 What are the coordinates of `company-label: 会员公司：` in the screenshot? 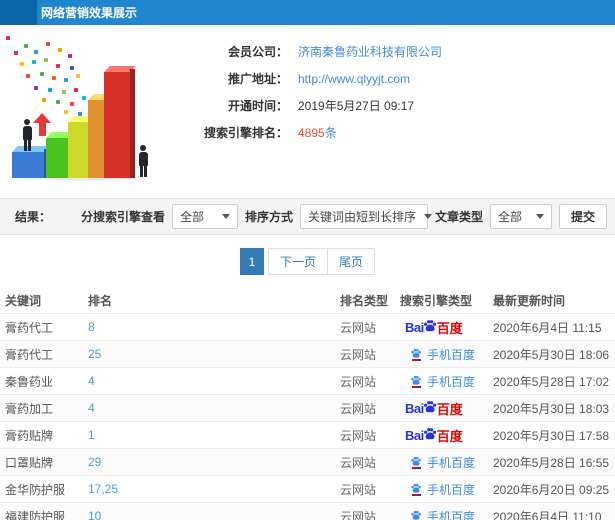 It's located at (257, 52).